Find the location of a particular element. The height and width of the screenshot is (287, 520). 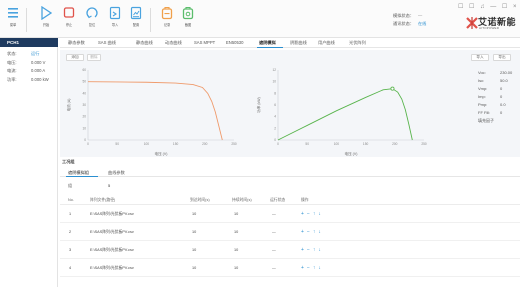

tab-user-curve: 用户曲线 is located at coordinates (326, 43).